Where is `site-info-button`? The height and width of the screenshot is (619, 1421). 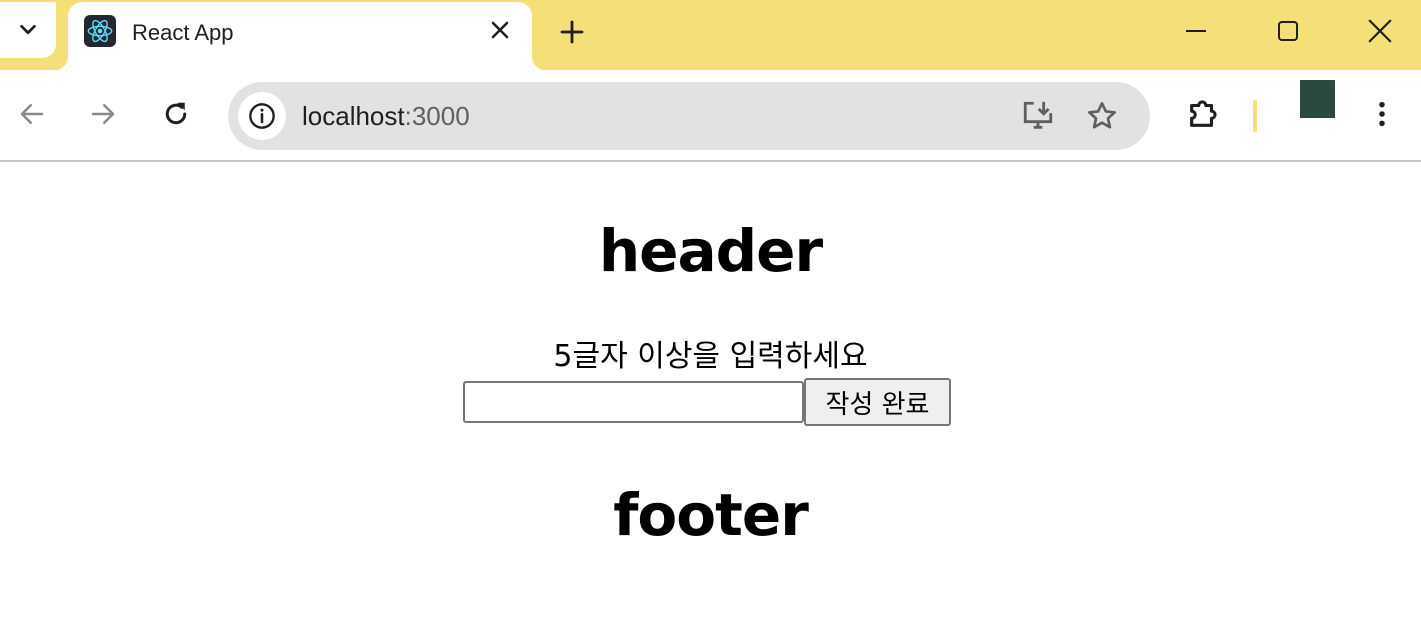
site-info-button is located at coordinates (262, 116).